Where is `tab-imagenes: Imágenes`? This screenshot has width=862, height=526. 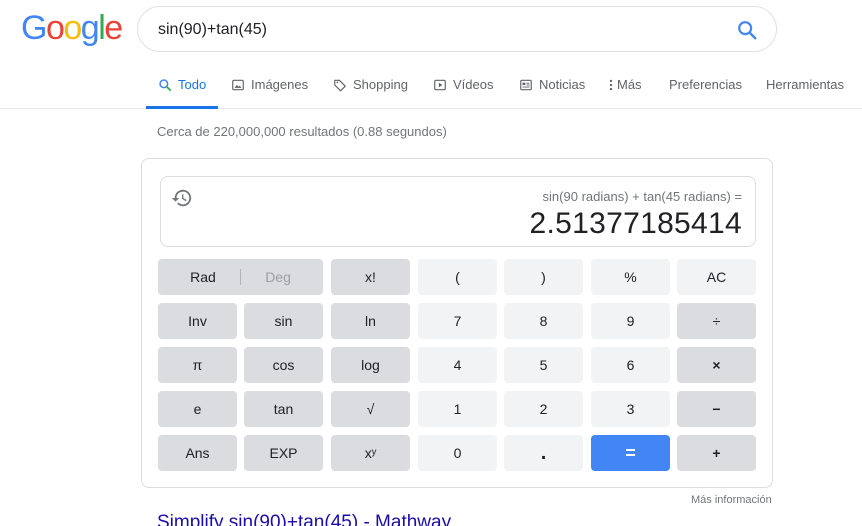 tab-imagenes: Imágenes is located at coordinates (269, 93).